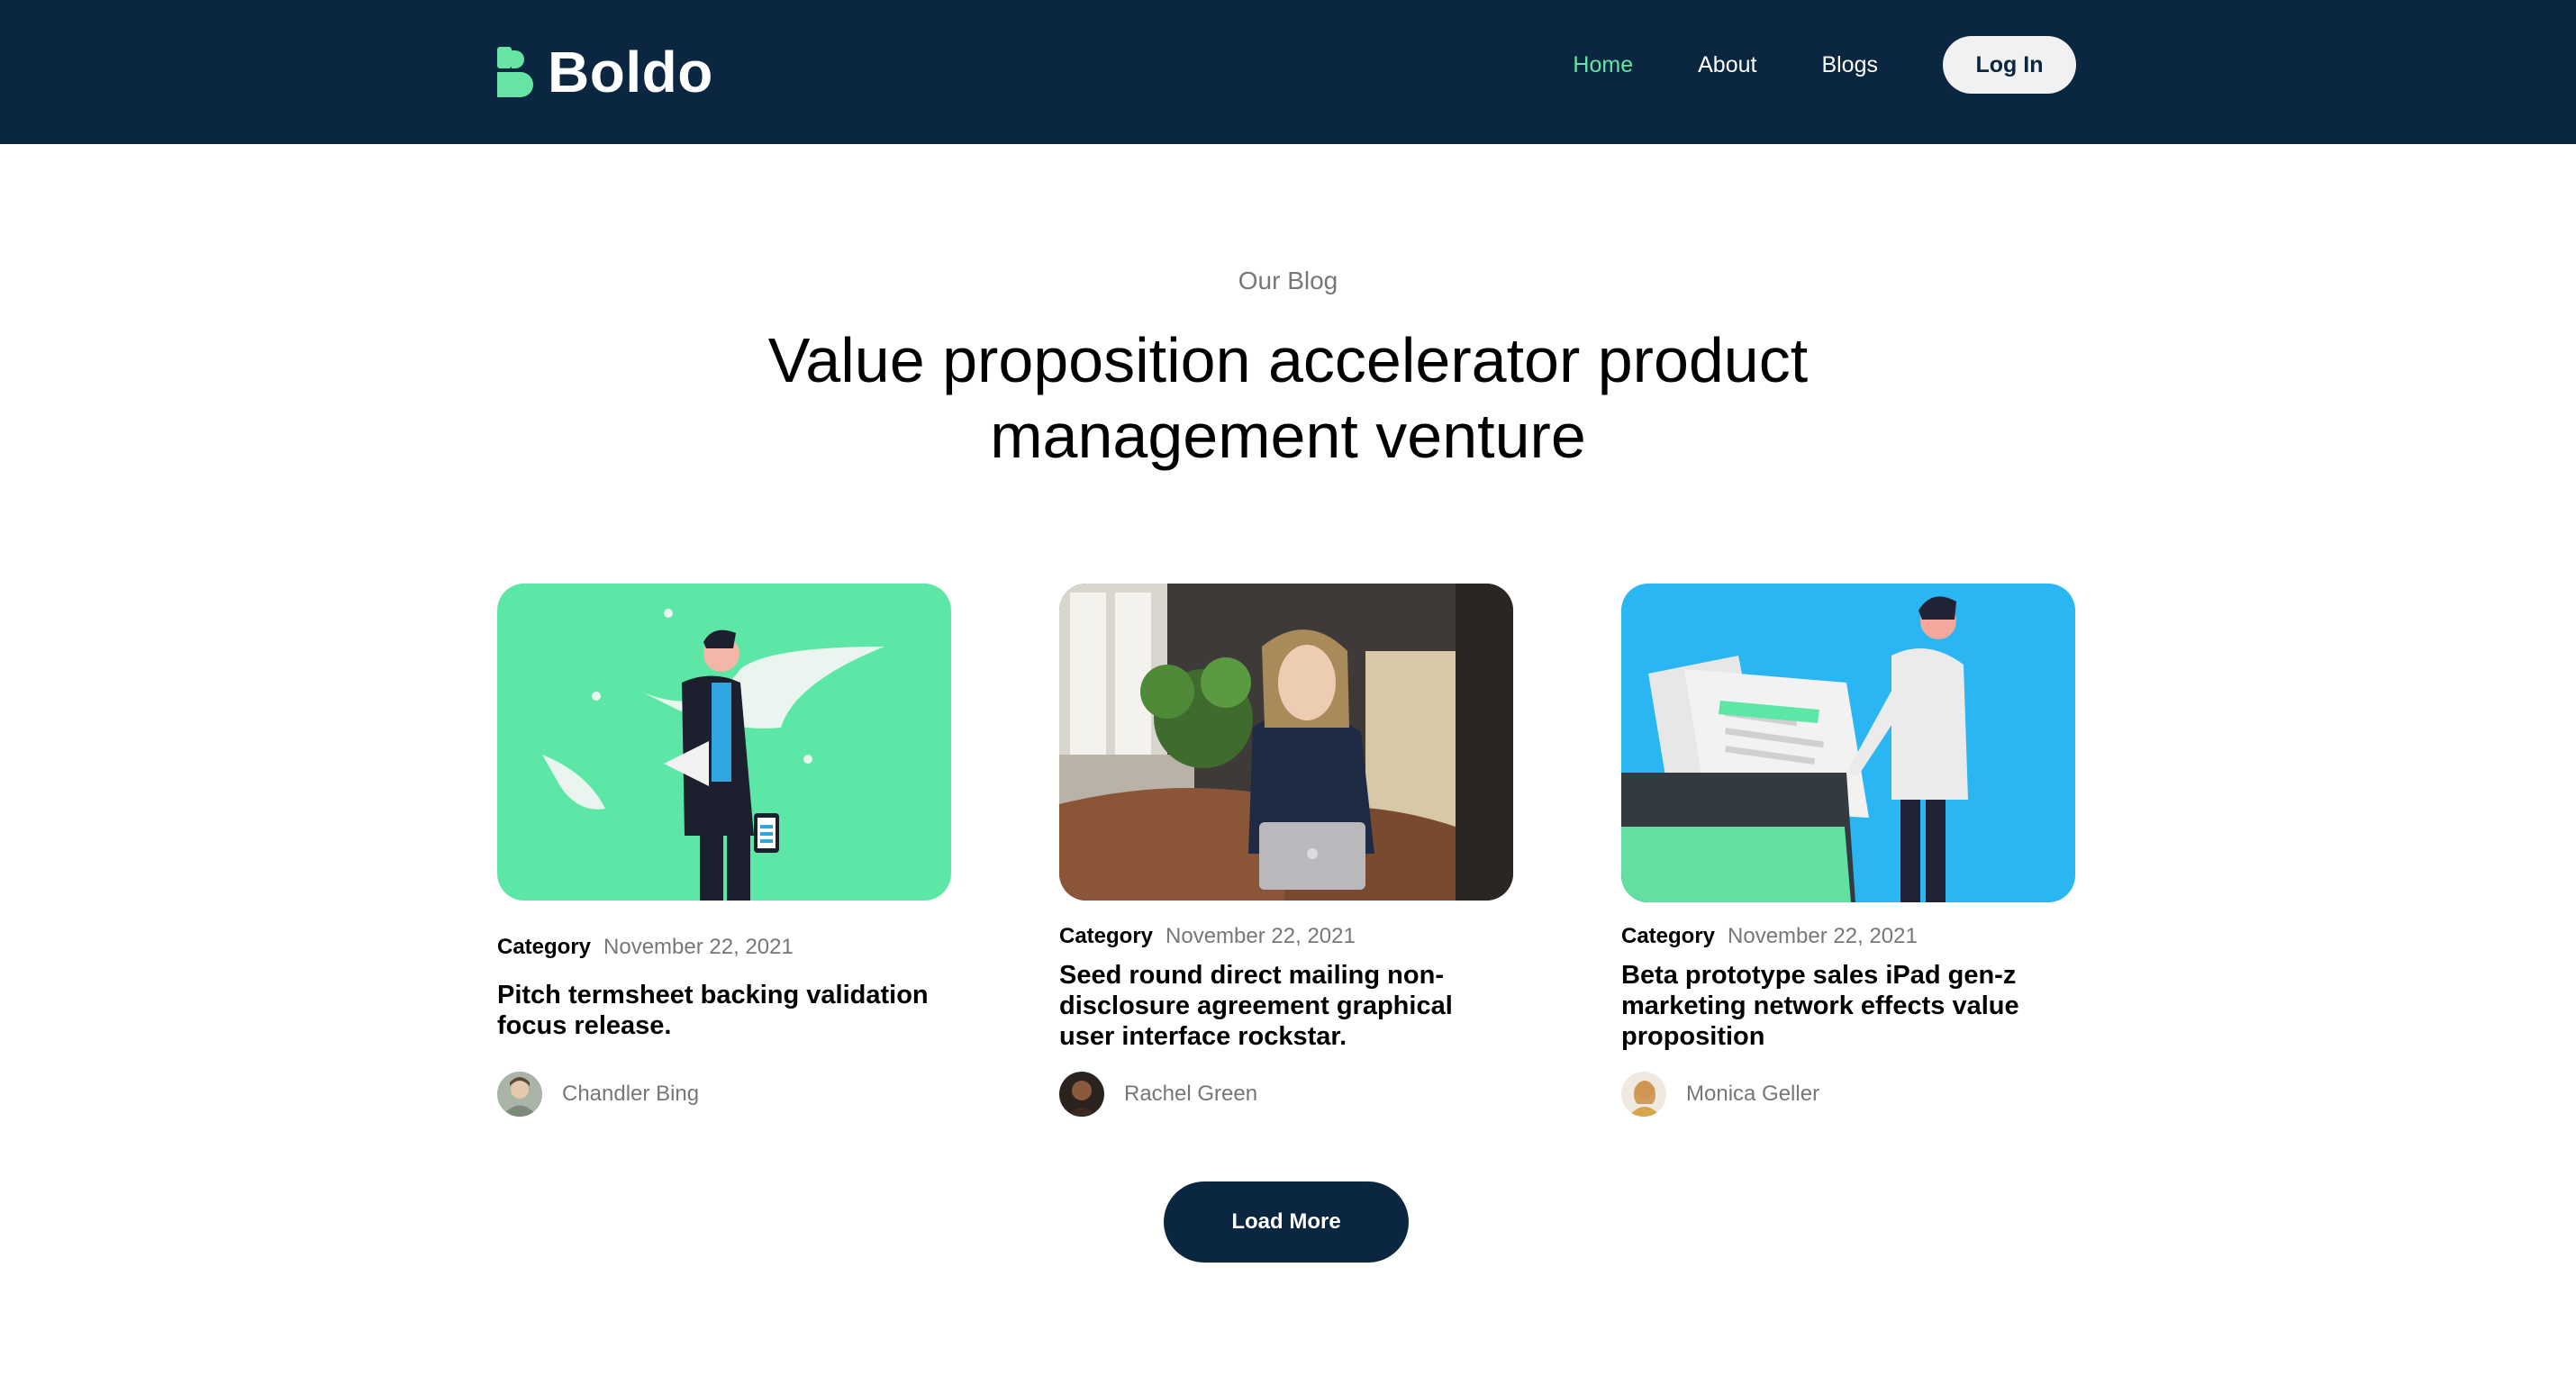 The width and height of the screenshot is (2576, 1376). I want to click on woman-on-phone-photo, so click(1286, 742).